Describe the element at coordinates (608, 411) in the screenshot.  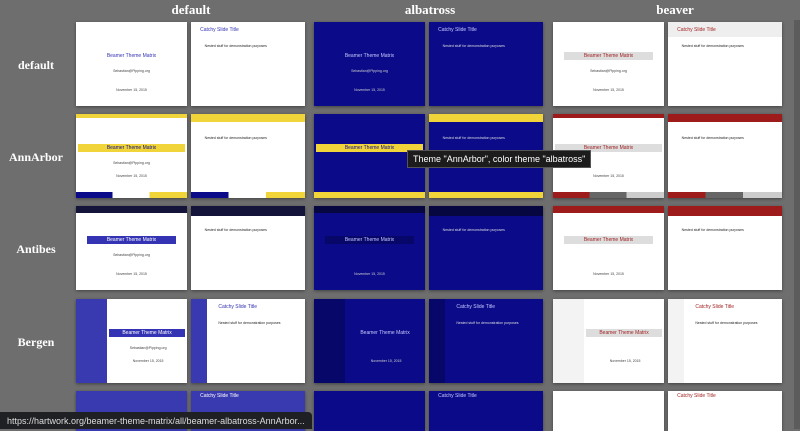
I see `slide-row5-beaver-title` at that location.